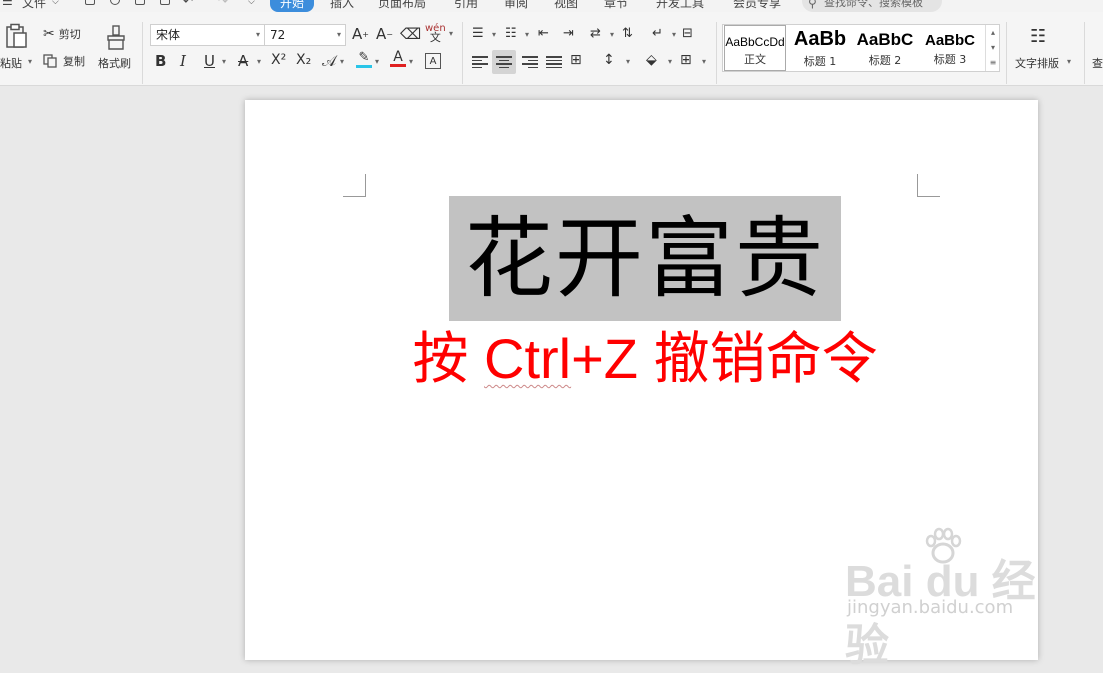 This screenshot has width=1103, height=673. I want to click on style-normal: AaBbCcDd 正文, so click(755, 48).